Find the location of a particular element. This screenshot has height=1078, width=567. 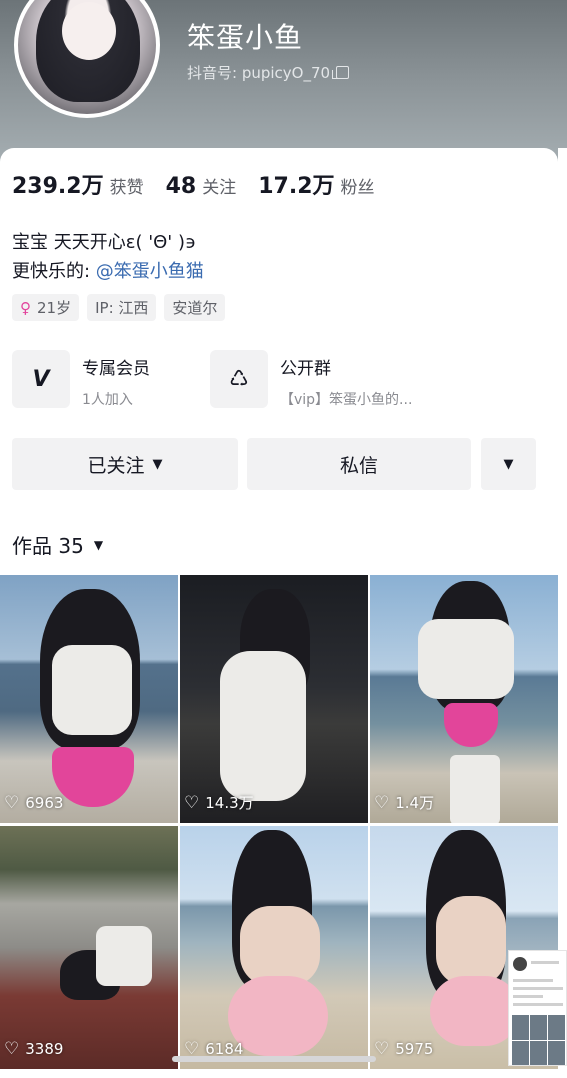

stats-row: 239.2万 获赞 48 关注 17.2万 粉丝 is located at coordinates (204, 184).